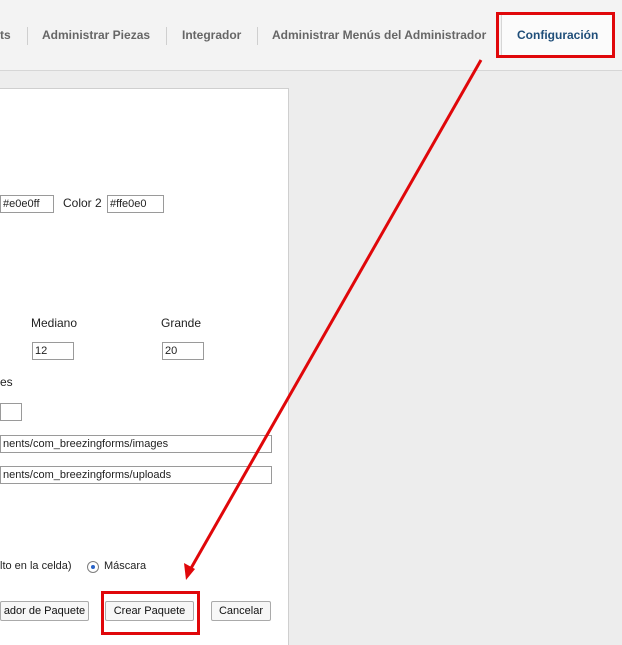 The image size is (622, 645). Describe the element at coordinates (96, 36) in the screenshot. I see `tab-administrar-piezas: Administrar Piezas` at that location.